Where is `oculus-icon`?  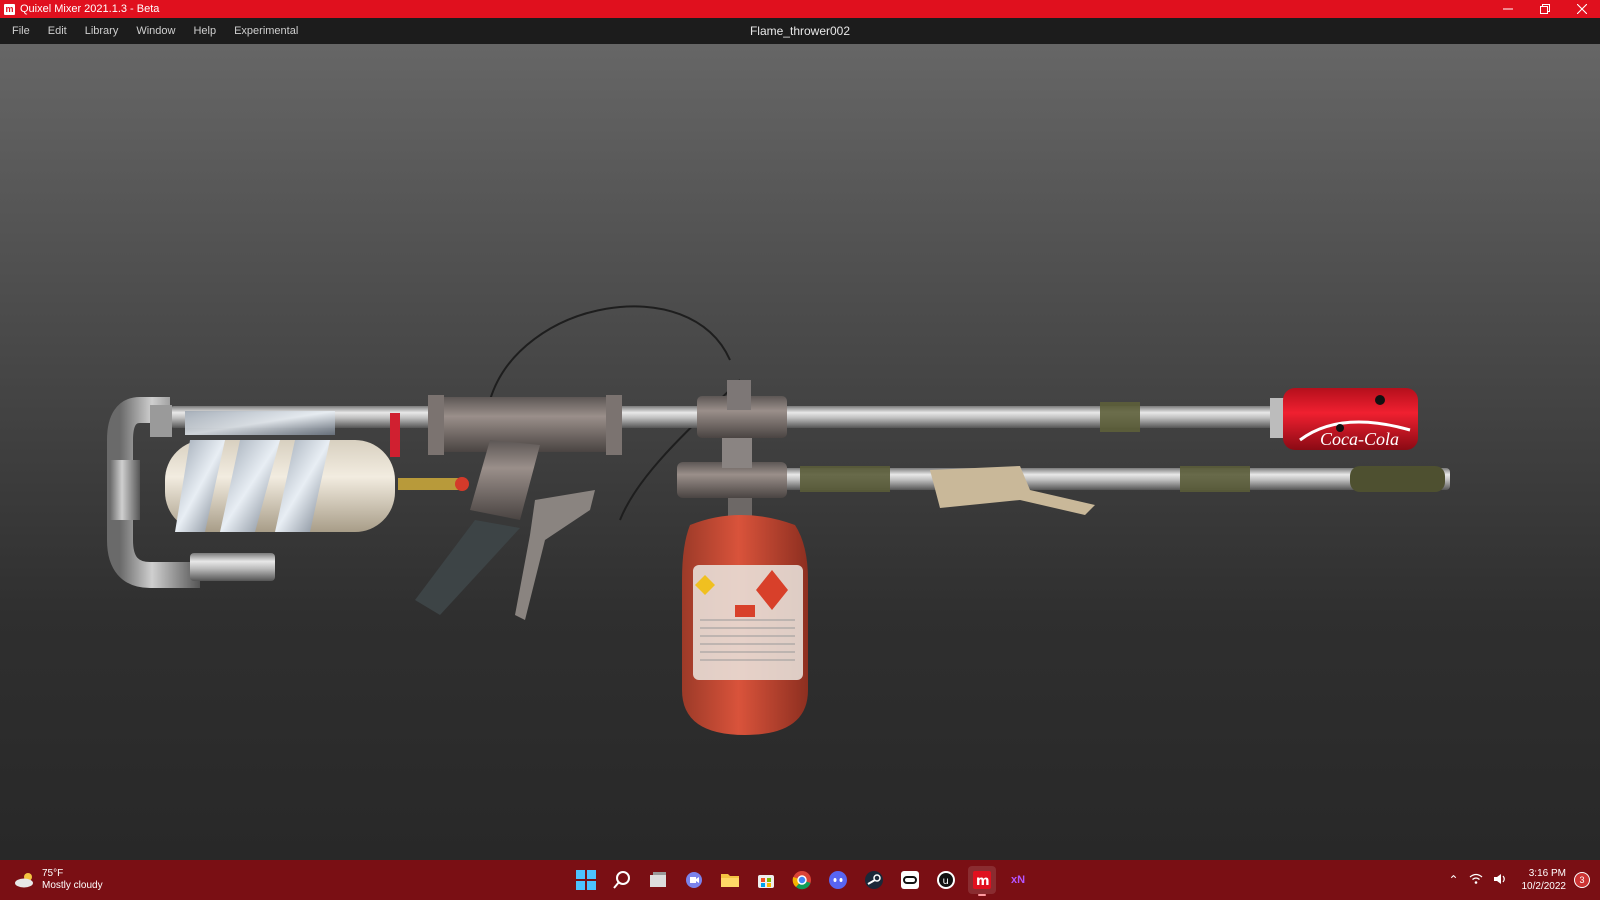 oculus-icon is located at coordinates (910, 880).